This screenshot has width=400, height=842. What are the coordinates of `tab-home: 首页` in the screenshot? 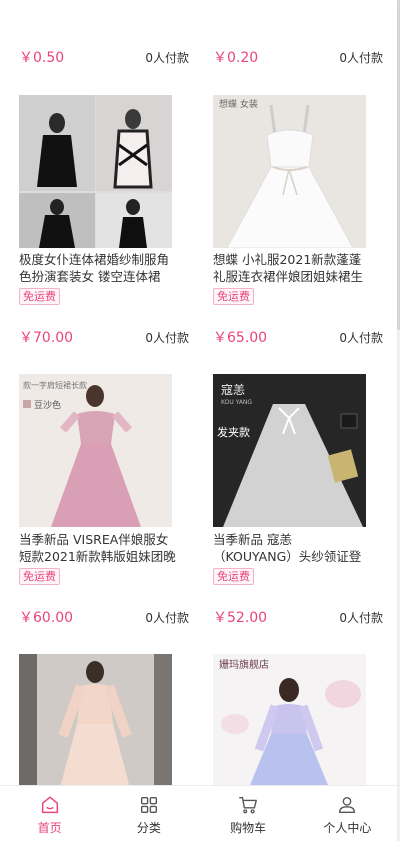 It's located at (49, 814).